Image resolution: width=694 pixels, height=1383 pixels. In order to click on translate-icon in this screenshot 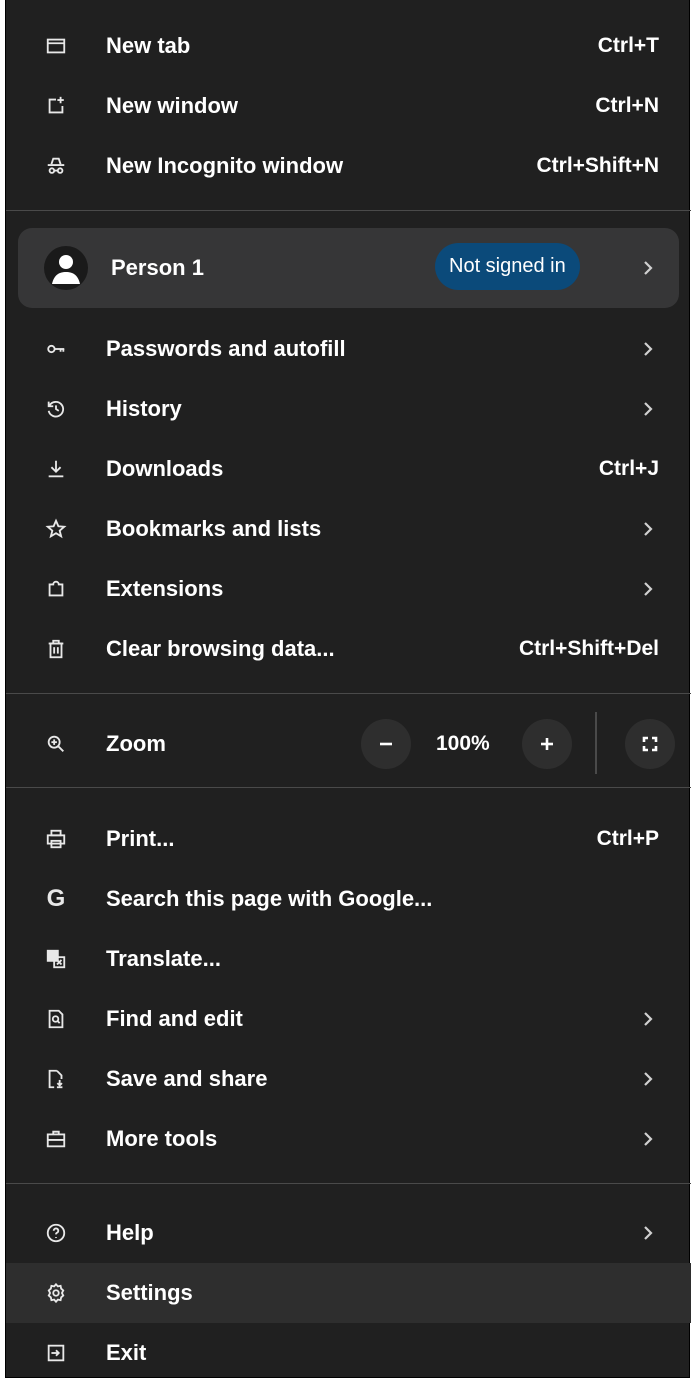, I will do `click(56, 959)`.